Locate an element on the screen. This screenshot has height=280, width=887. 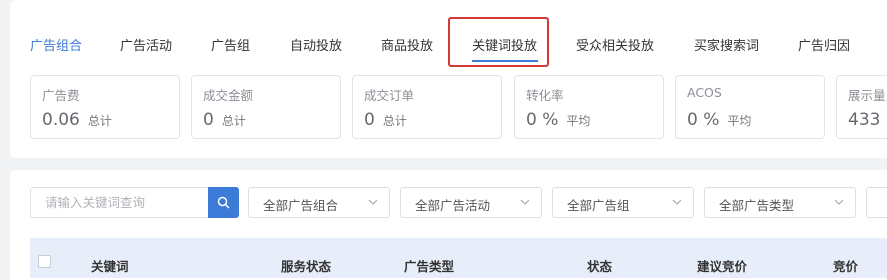
search-icon is located at coordinates (223, 202).